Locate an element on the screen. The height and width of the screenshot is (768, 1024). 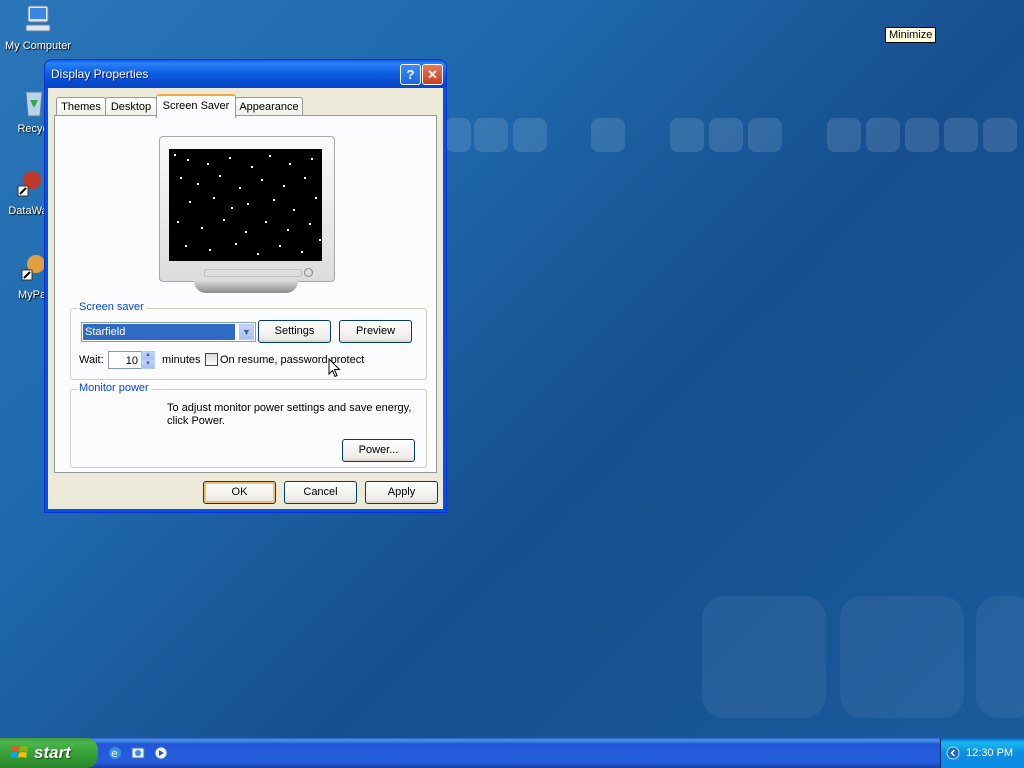
desktop-icon-label: My Computer is located at coordinates (38, 46).